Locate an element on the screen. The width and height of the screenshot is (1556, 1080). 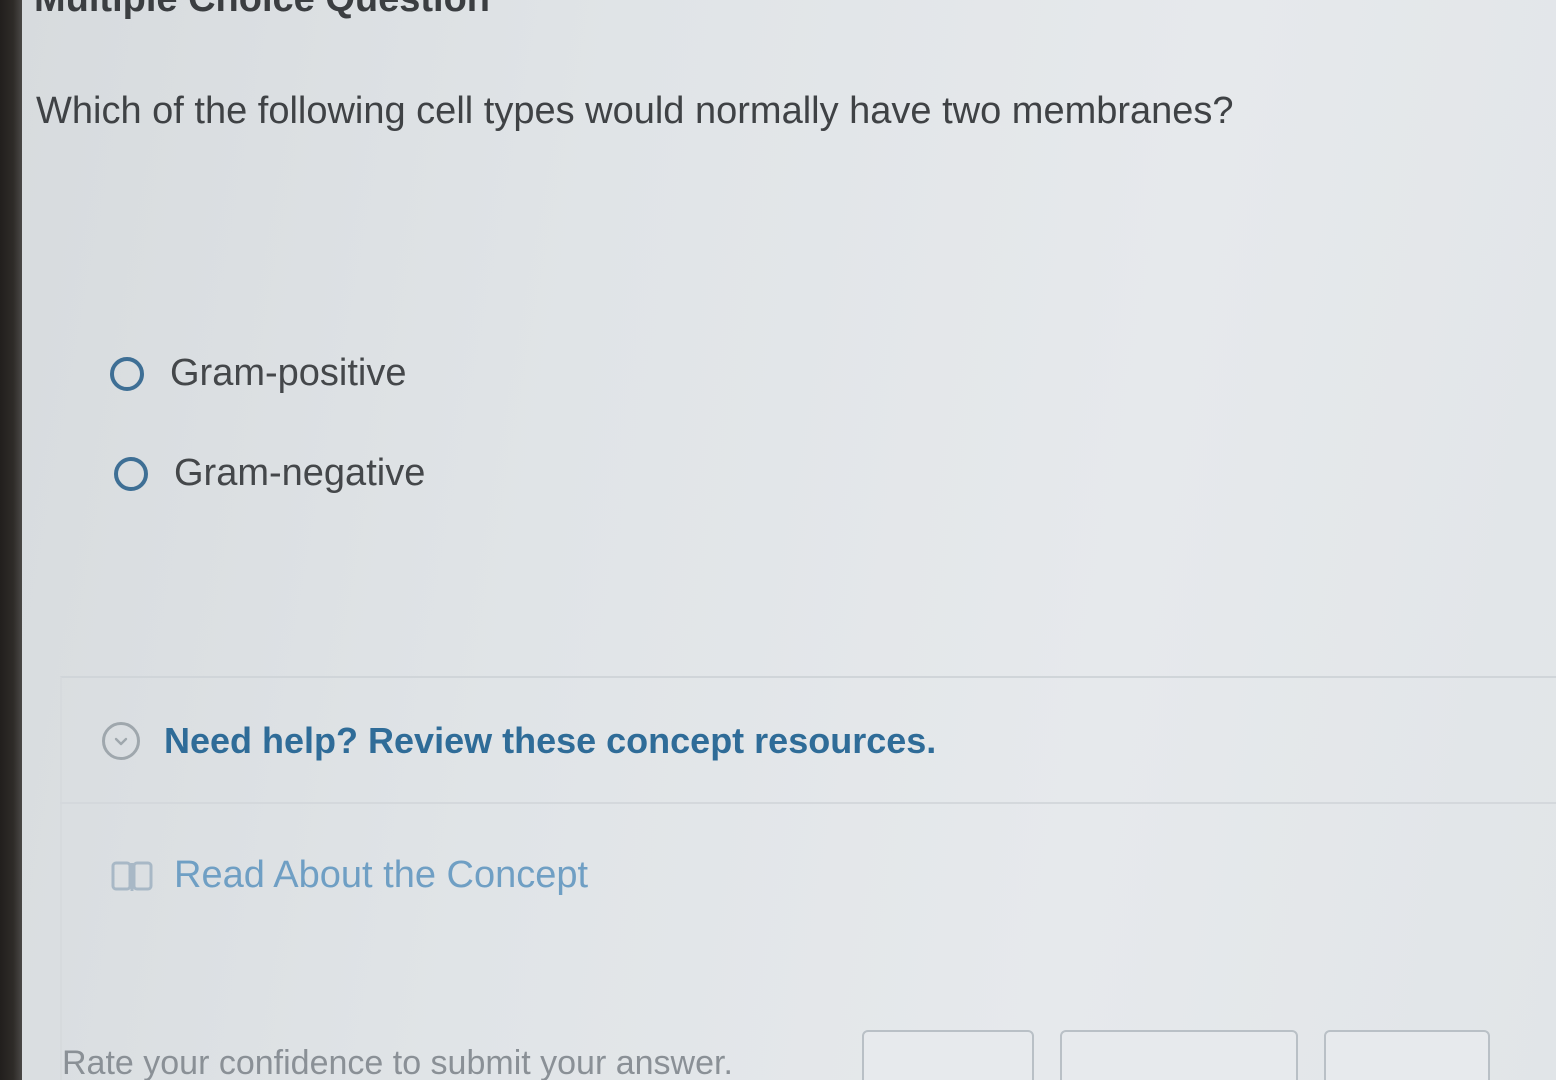
page-title: Multiple Choice Question is located at coordinates (262, 10).